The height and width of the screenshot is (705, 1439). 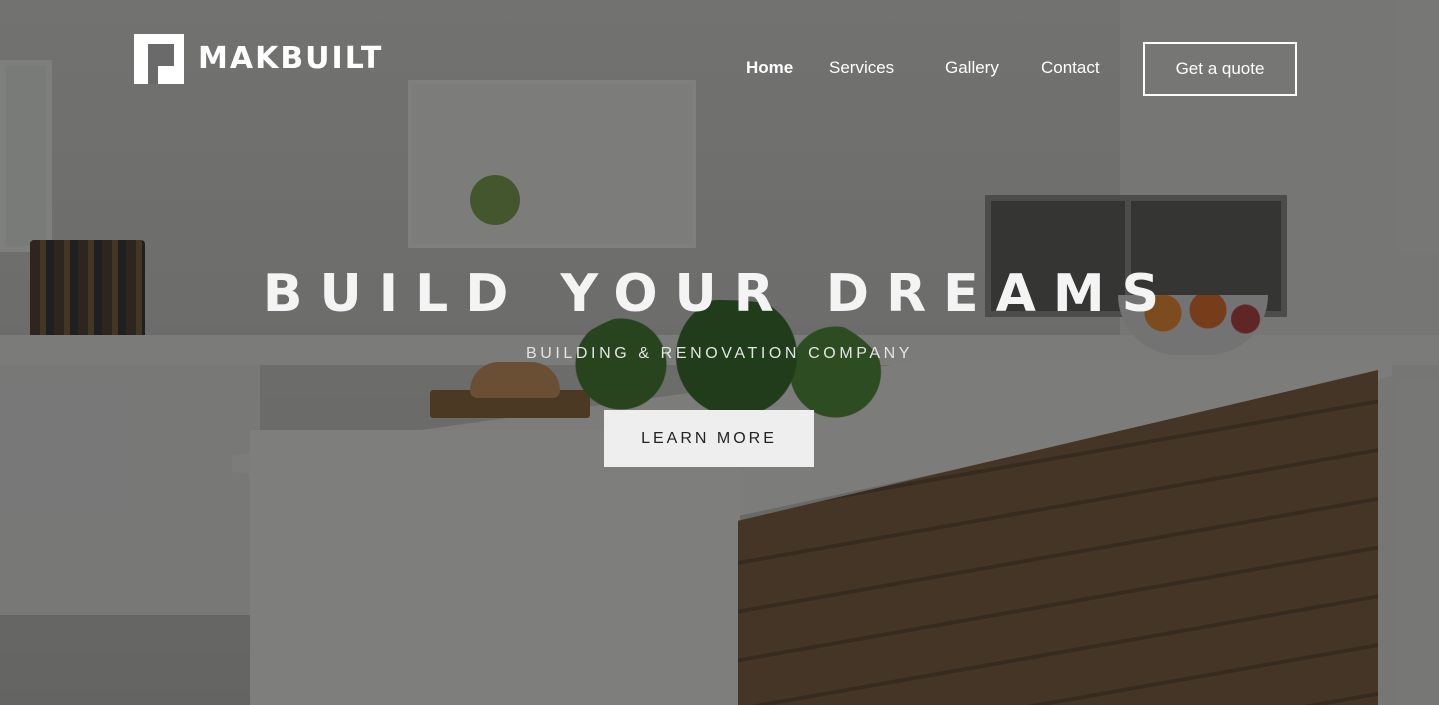 I want to click on logo-text: MAKBUILT, so click(x=291, y=58).